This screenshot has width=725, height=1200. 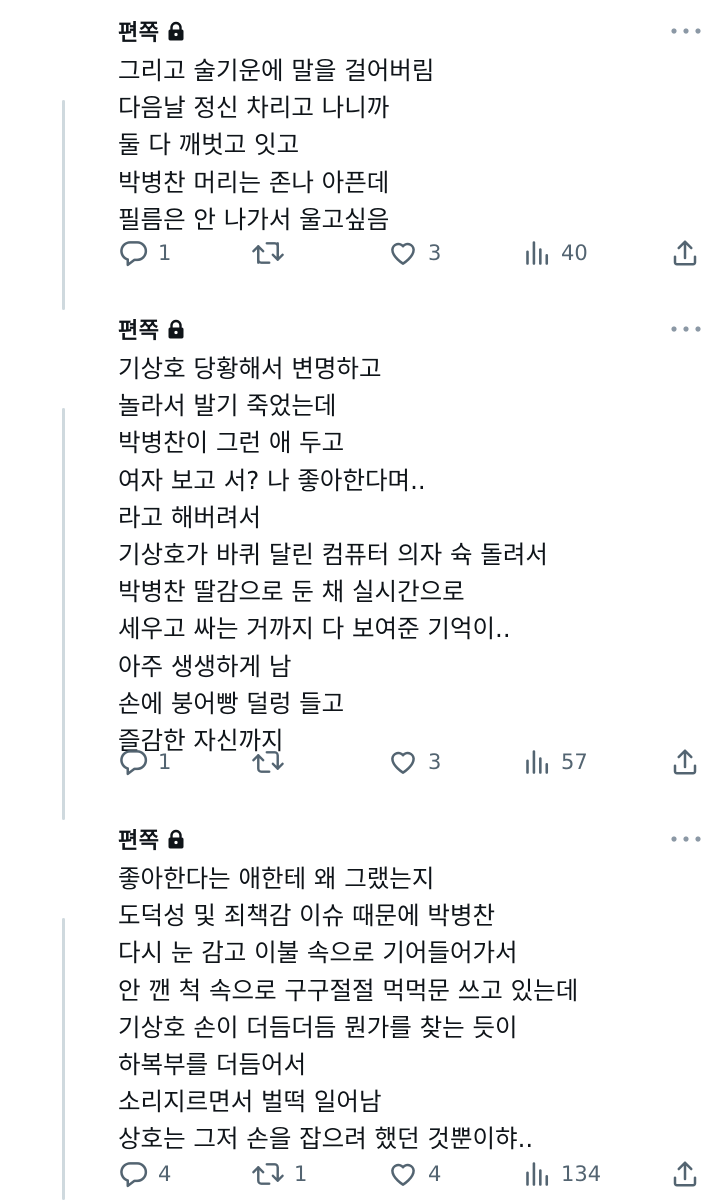 I want to click on tweet-text-line: 손에 붕어빵 덜렁 들고, so click(x=231, y=703).